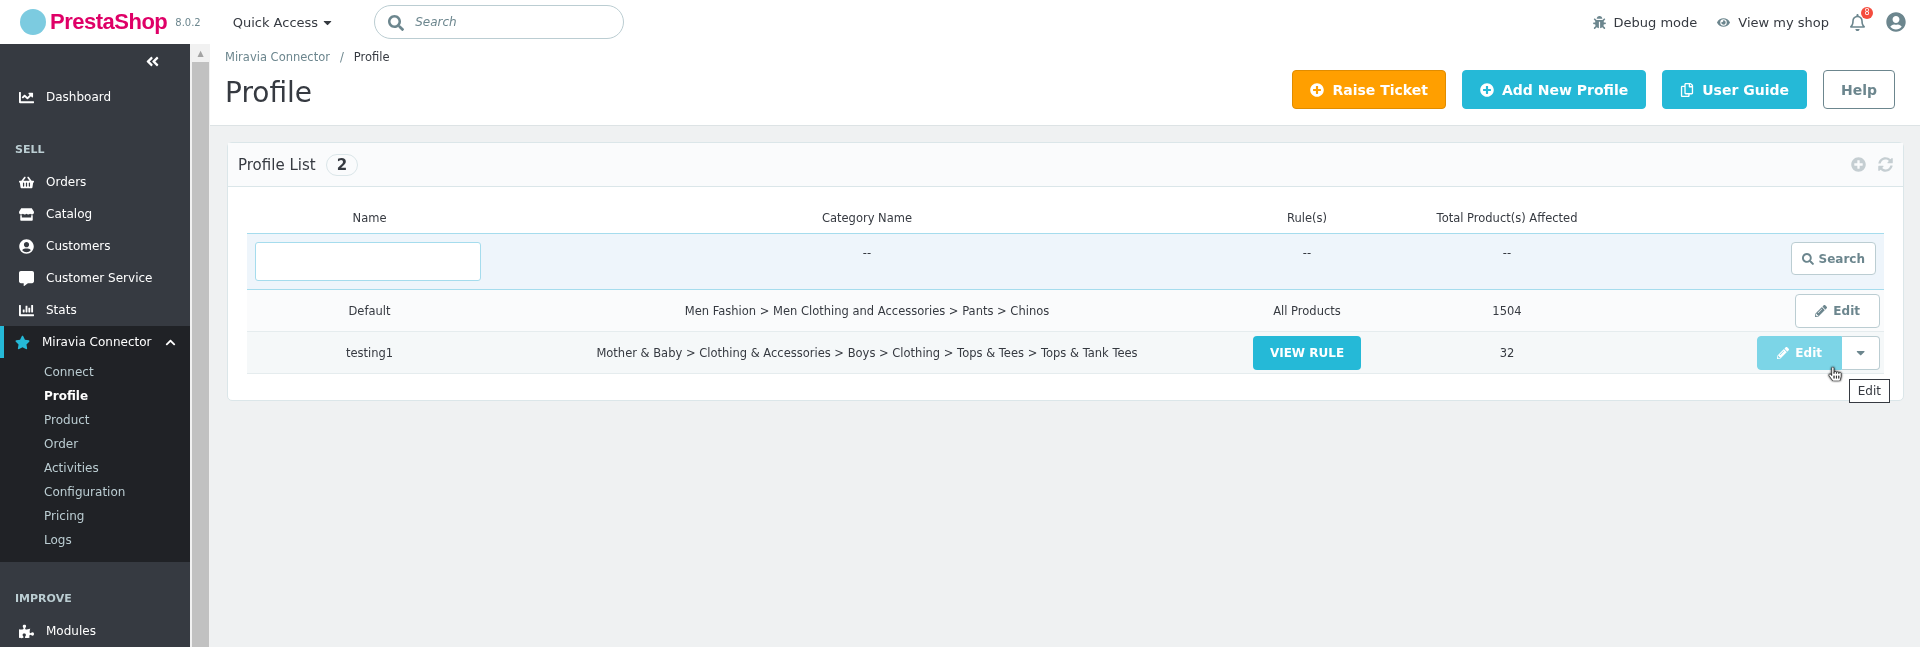  I want to click on tooltip: Edit, so click(1869, 391).